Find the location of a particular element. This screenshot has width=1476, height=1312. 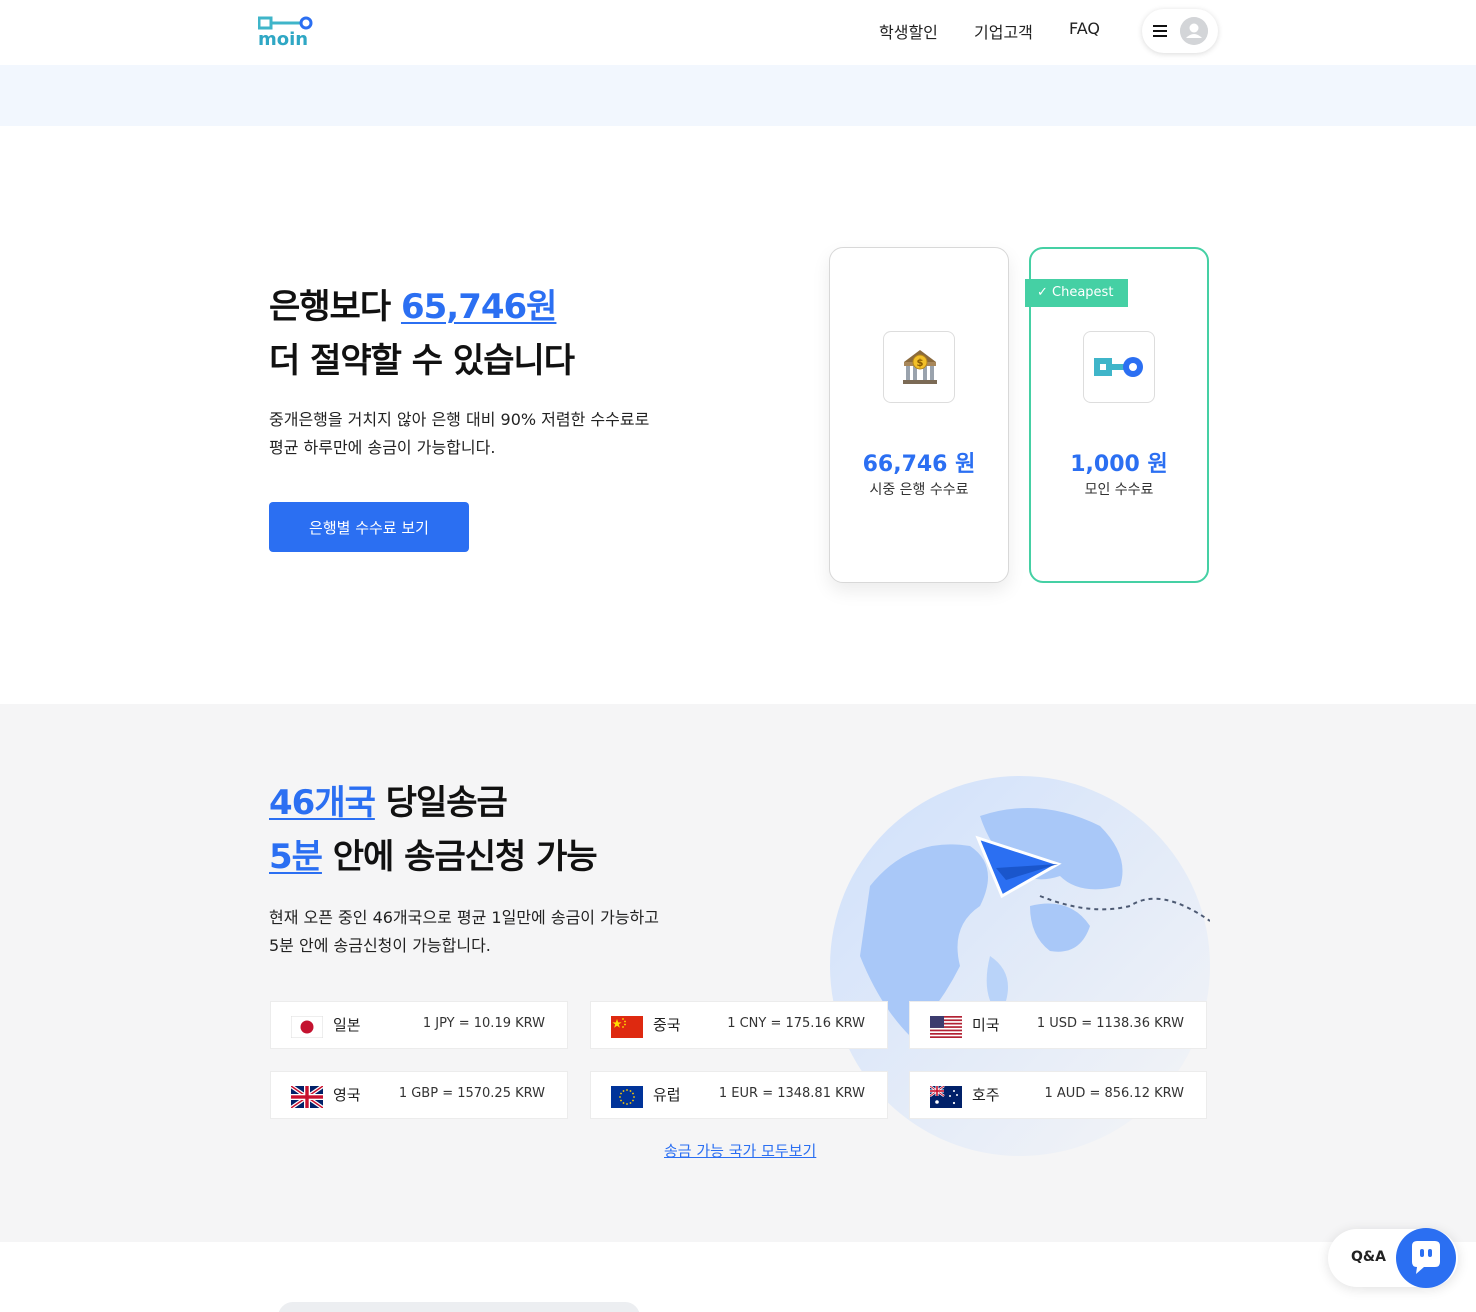

country-name: 미국 is located at coordinates (986, 1025).